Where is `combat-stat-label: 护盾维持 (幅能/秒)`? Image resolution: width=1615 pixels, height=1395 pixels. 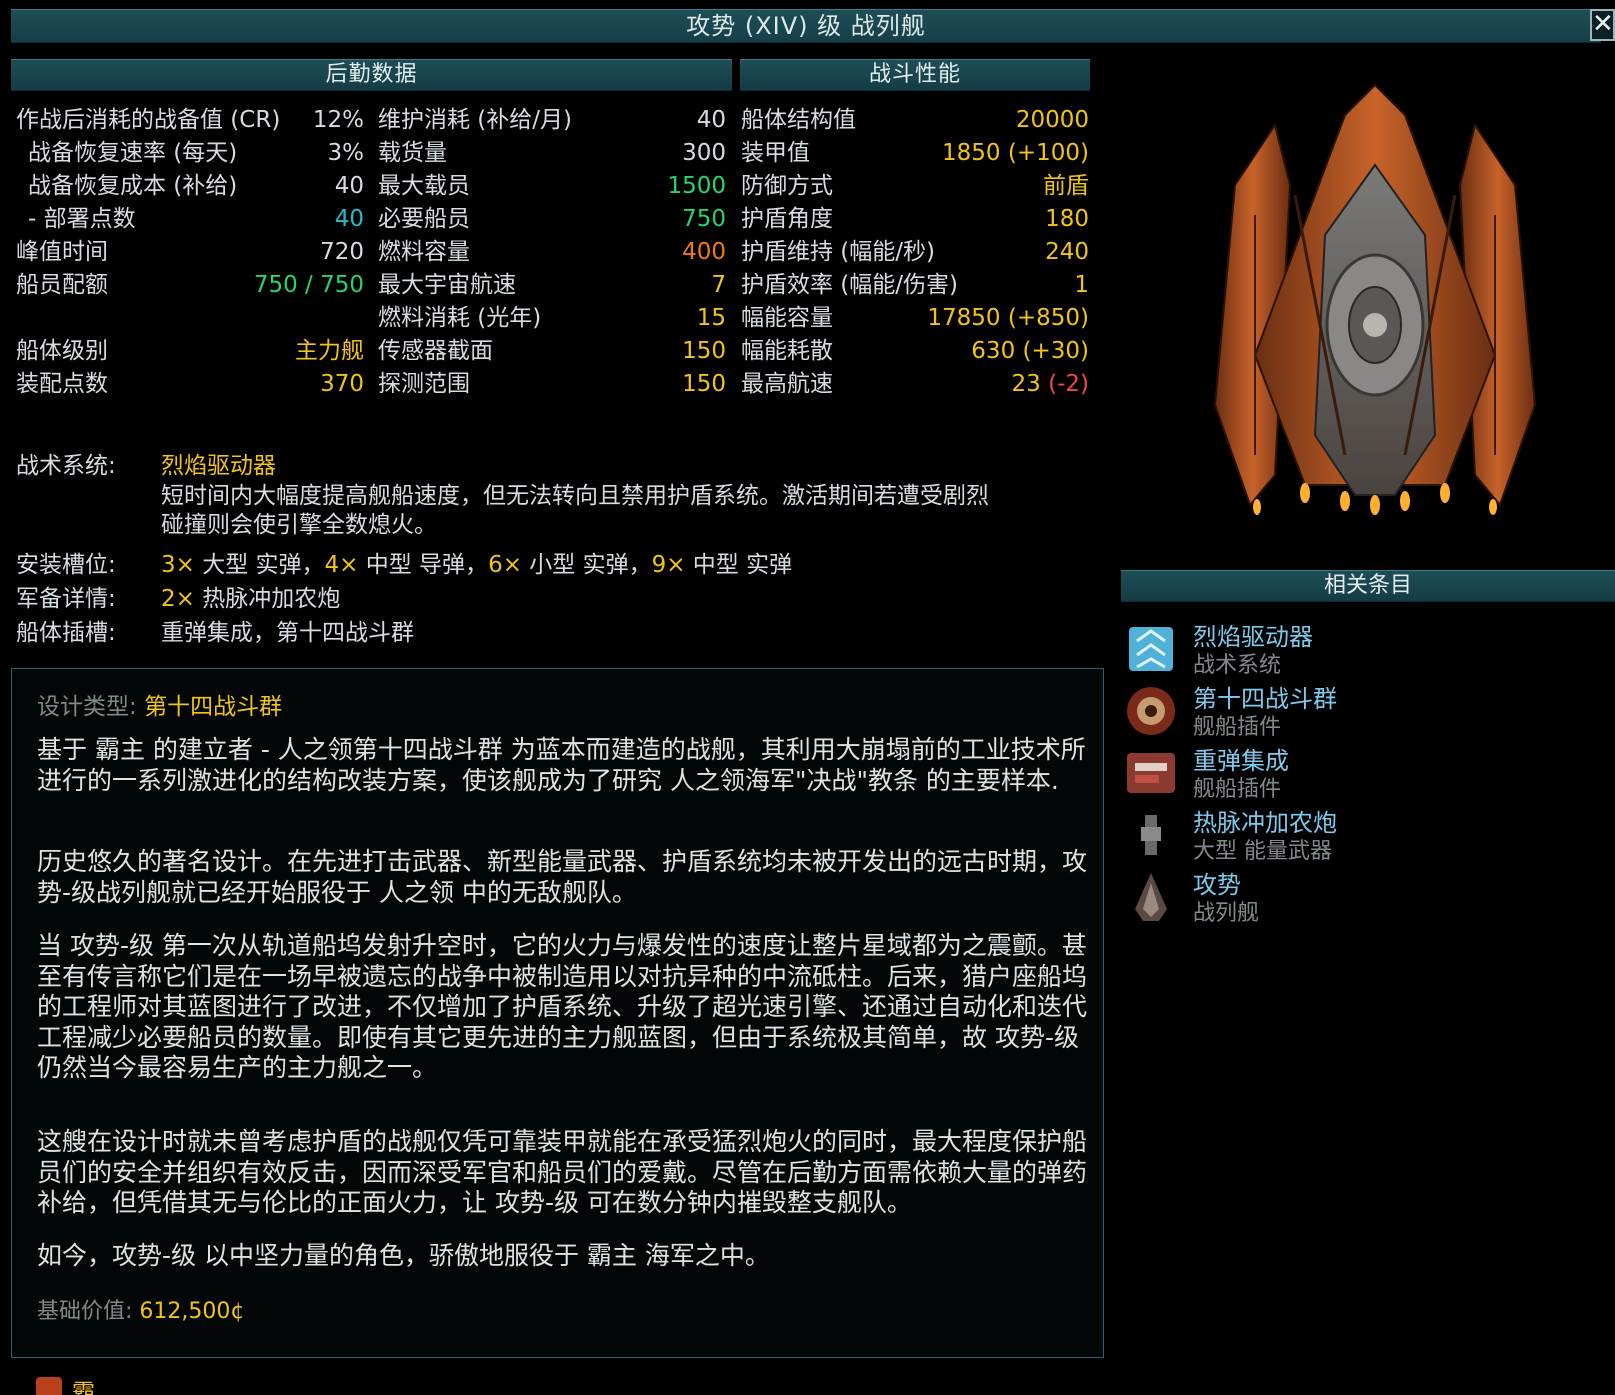
combat-stat-label: 护盾维持 (幅能/秒) is located at coordinates (838, 252).